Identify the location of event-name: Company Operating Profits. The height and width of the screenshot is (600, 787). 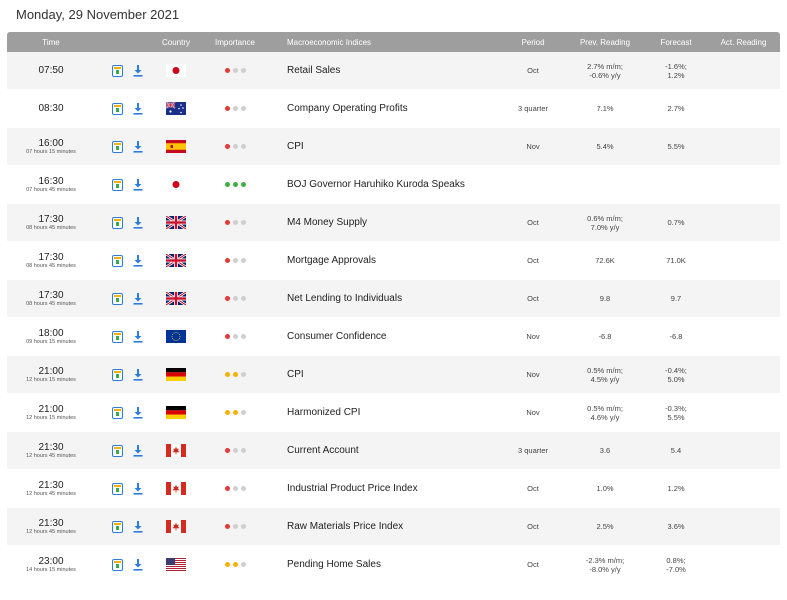
(388, 108).